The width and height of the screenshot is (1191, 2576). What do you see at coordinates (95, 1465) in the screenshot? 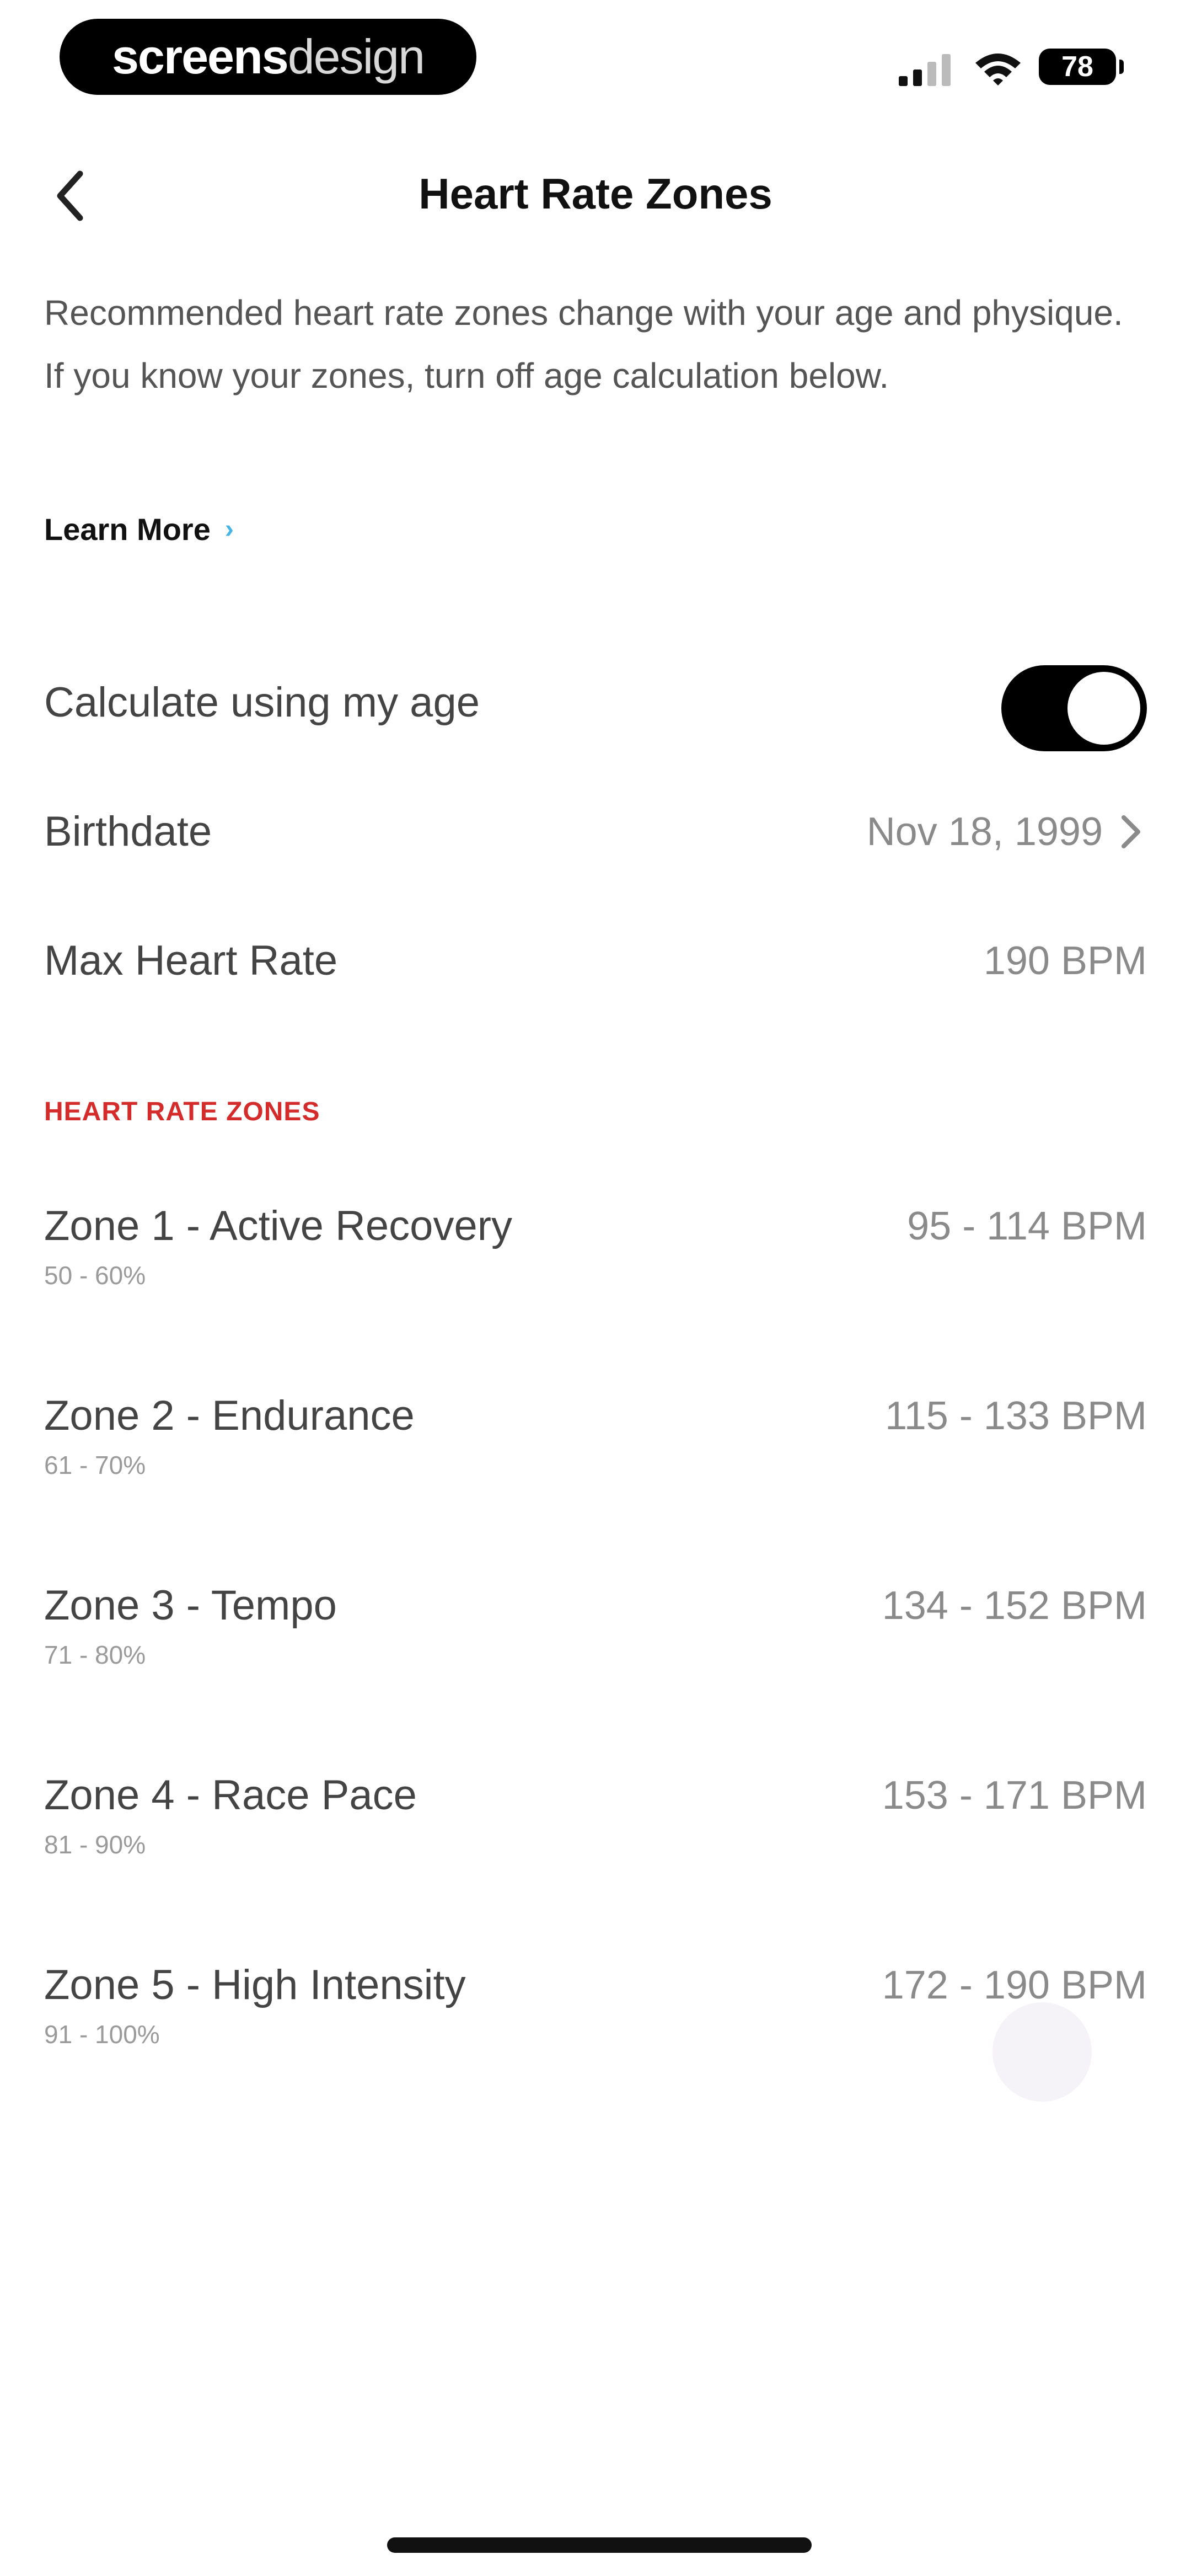
I see `zone-percent: 61 - 70%` at bounding box center [95, 1465].